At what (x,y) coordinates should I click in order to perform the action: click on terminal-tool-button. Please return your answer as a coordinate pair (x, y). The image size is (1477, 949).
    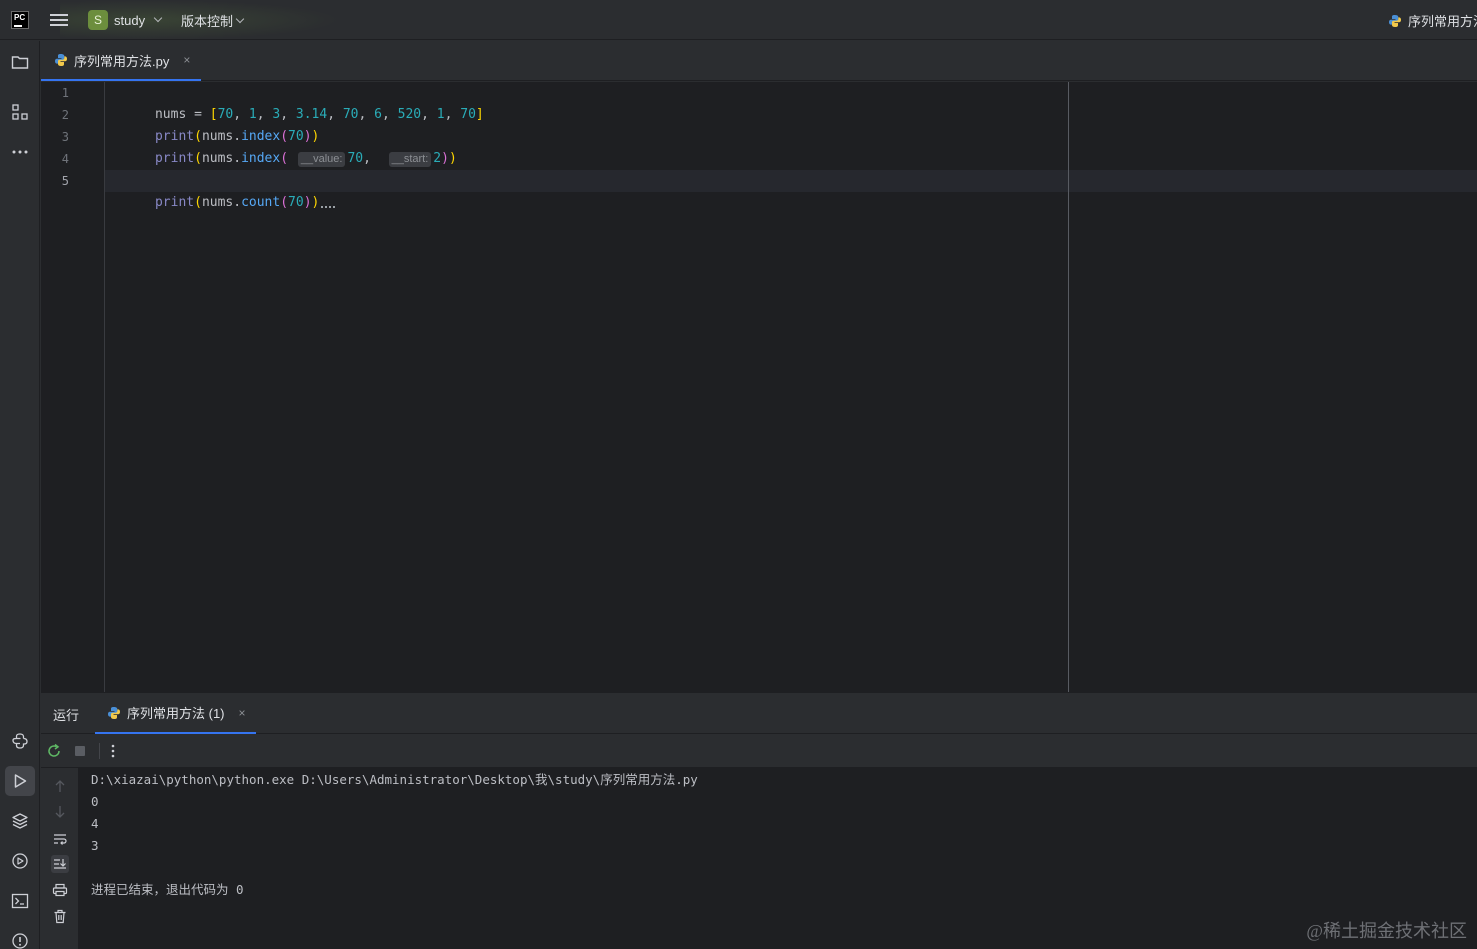
    Looking at the image, I should click on (20, 901).